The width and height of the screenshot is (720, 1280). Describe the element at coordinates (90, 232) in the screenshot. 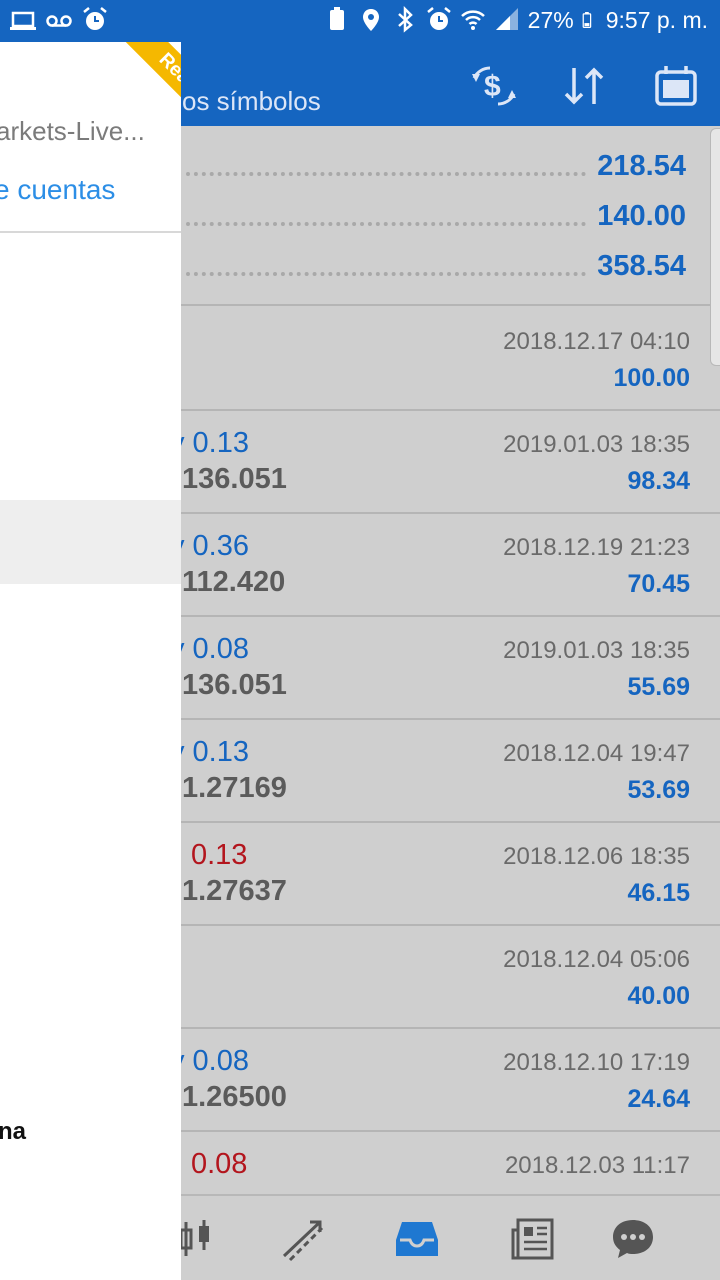

I see `drawer-divider` at that location.